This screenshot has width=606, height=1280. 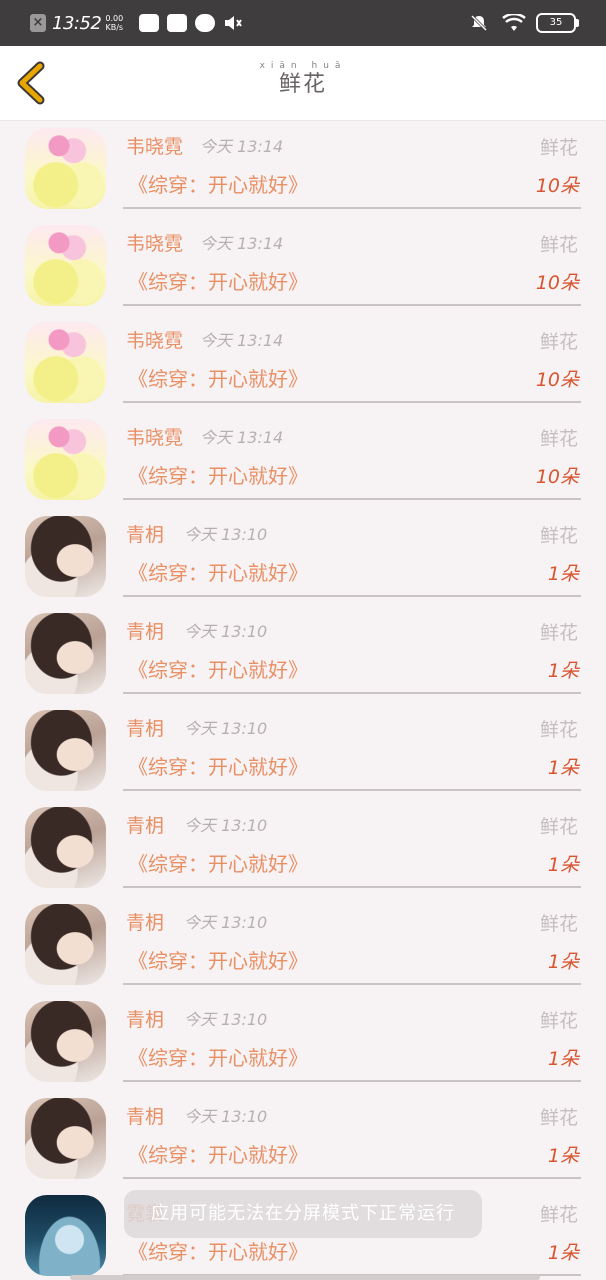 What do you see at coordinates (514, 22) in the screenshot?
I see `wifi-icon` at bounding box center [514, 22].